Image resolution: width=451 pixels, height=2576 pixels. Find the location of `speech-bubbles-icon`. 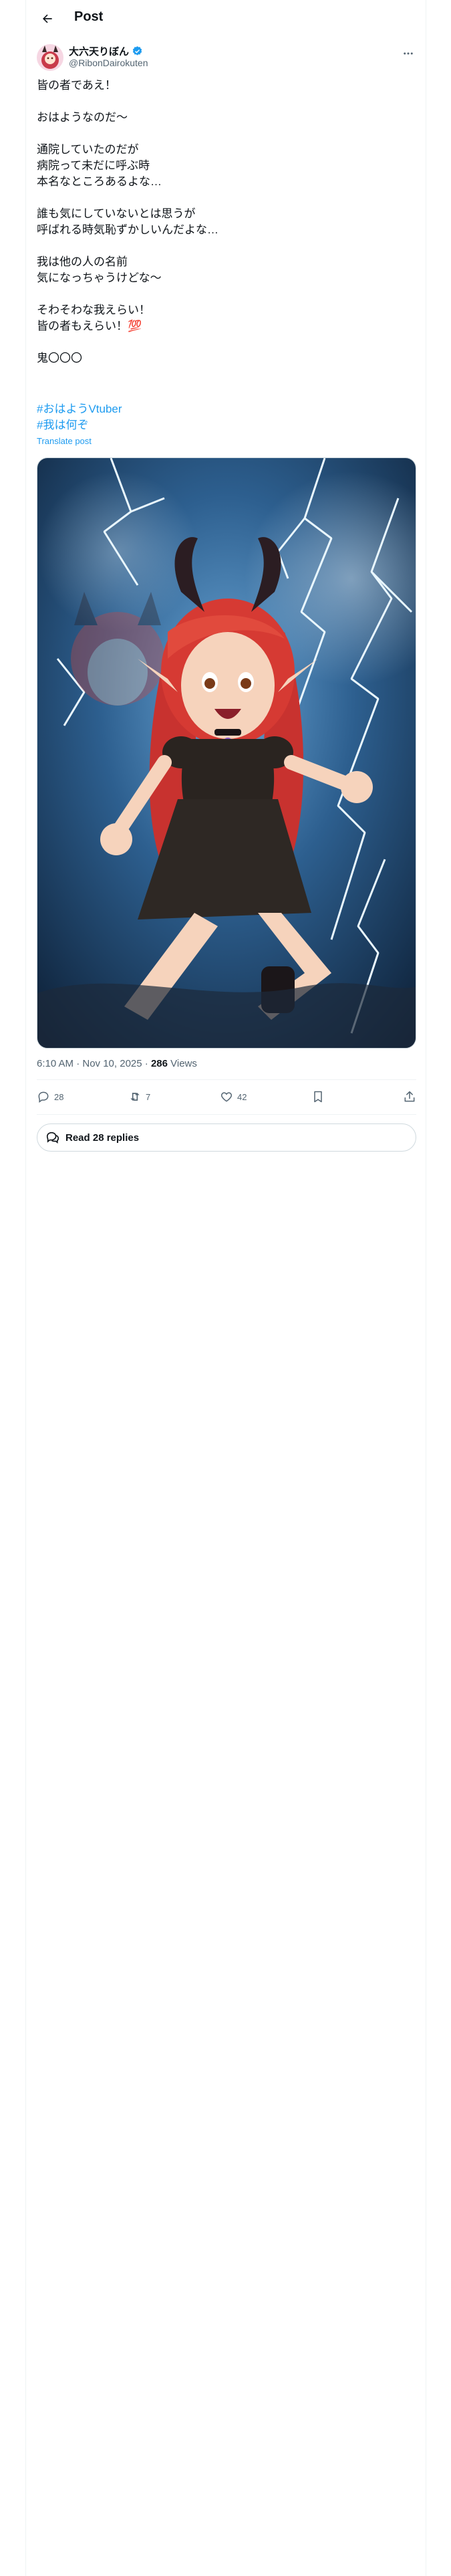

speech-bubbles-icon is located at coordinates (52, 1138).